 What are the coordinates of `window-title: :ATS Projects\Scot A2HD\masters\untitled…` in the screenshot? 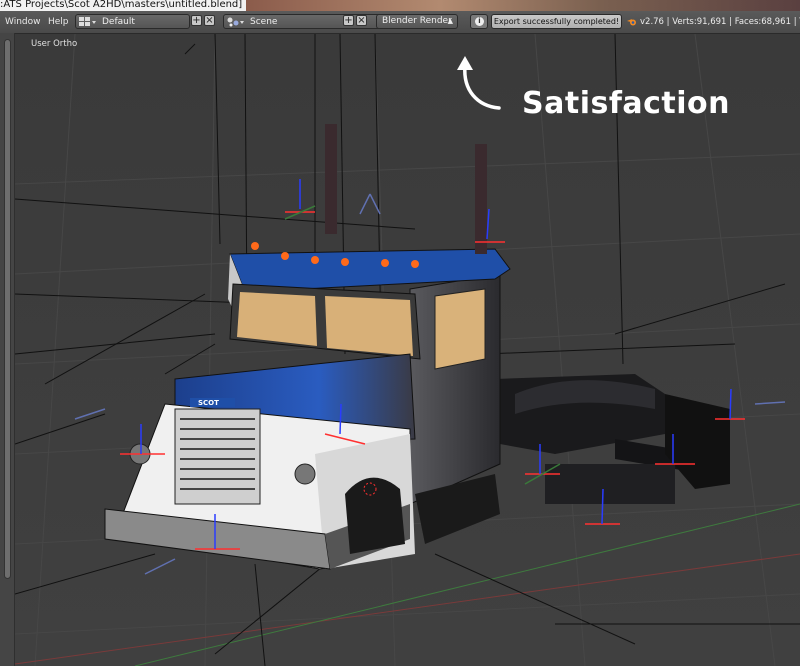 It's located at (123, 5).